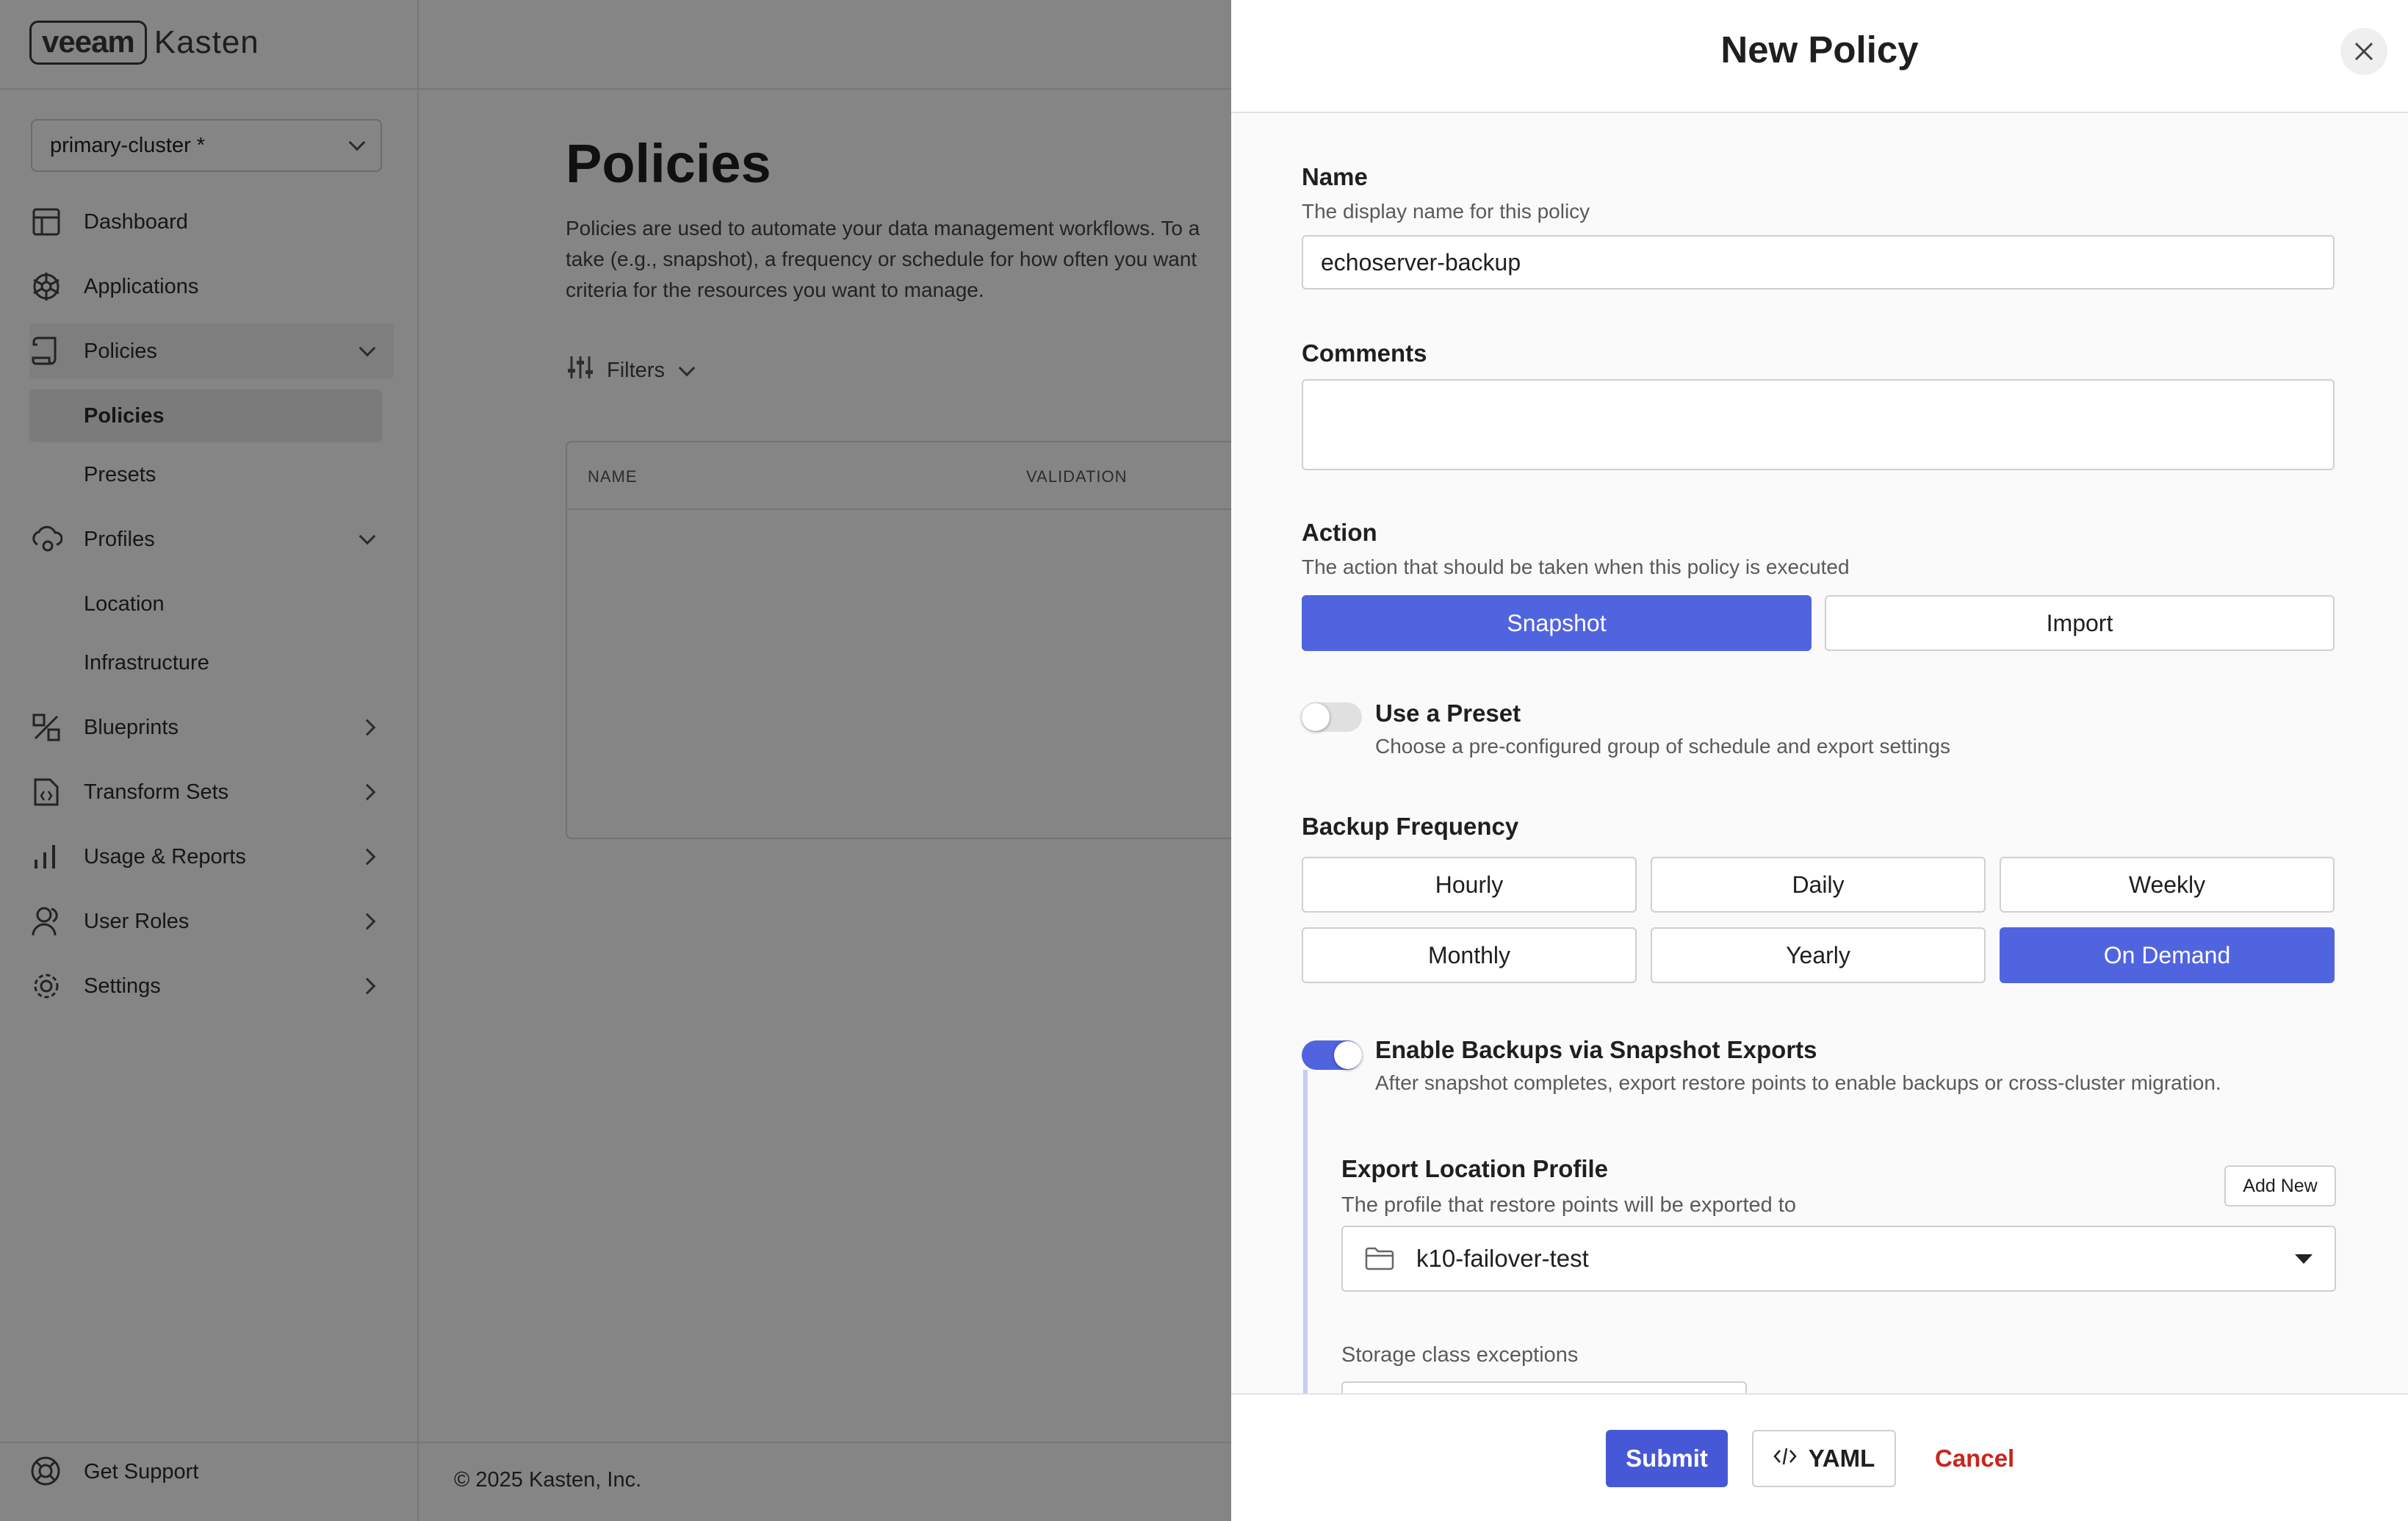 The height and width of the screenshot is (1521, 2408). What do you see at coordinates (1841, 1458) in the screenshot?
I see `yaml-label: YAML` at bounding box center [1841, 1458].